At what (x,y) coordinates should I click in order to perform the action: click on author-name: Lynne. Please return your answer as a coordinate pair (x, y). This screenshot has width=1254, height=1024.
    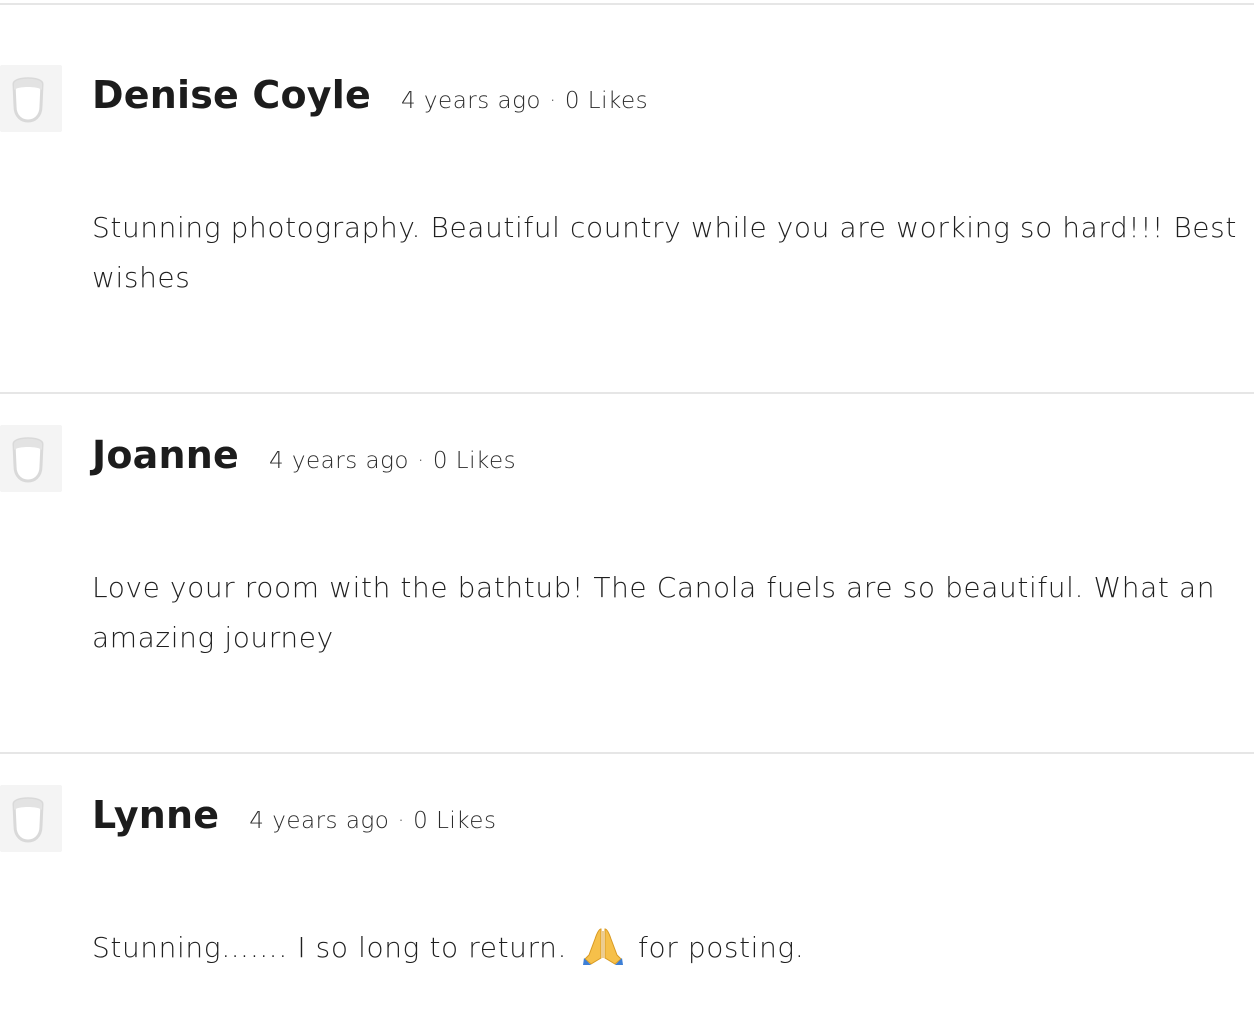
    Looking at the image, I should click on (155, 815).